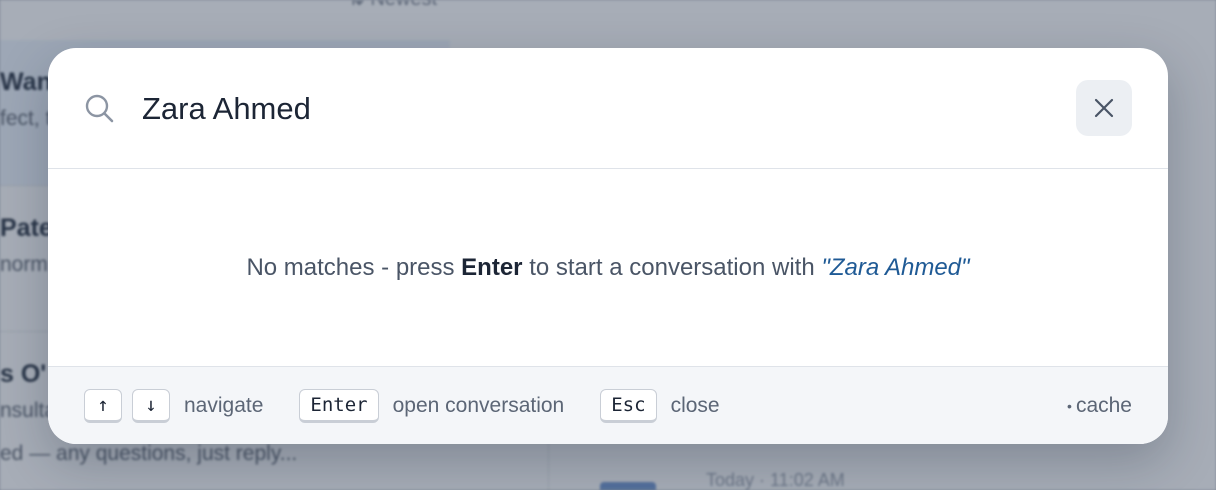  Describe the element at coordinates (695, 405) in the screenshot. I see `close-hint: close` at that location.